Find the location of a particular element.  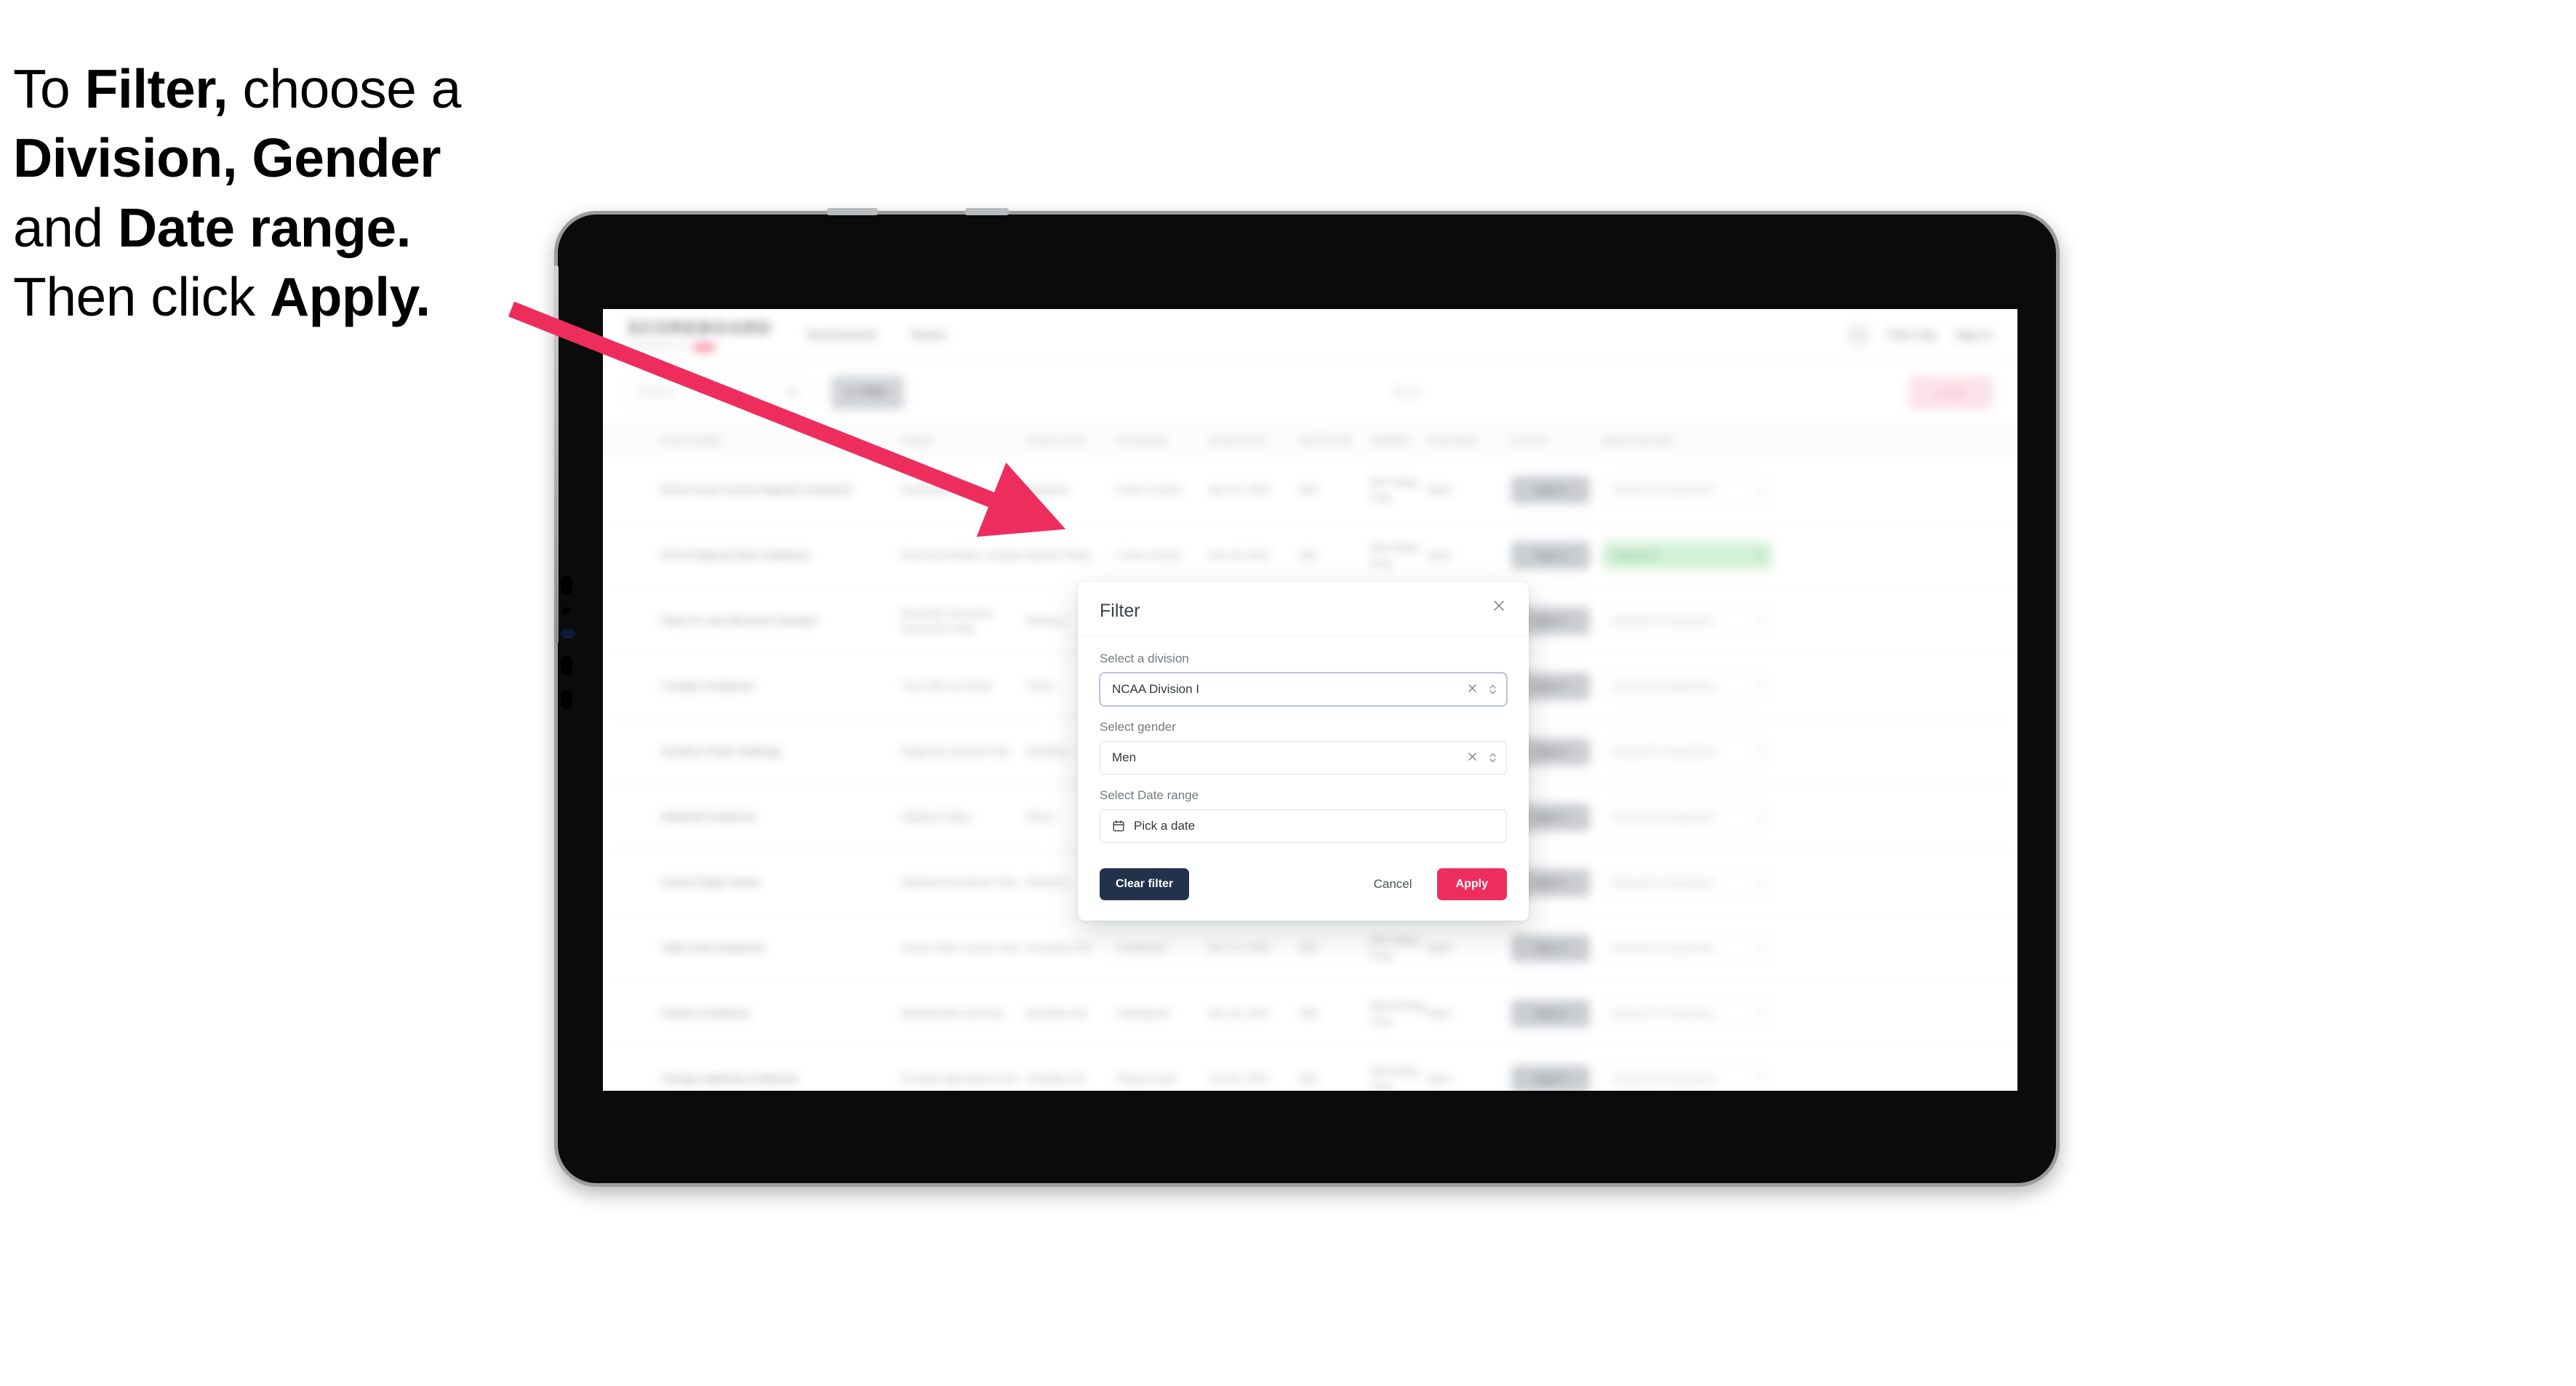

date-range-value: Pick a date is located at coordinates (1165, 826).